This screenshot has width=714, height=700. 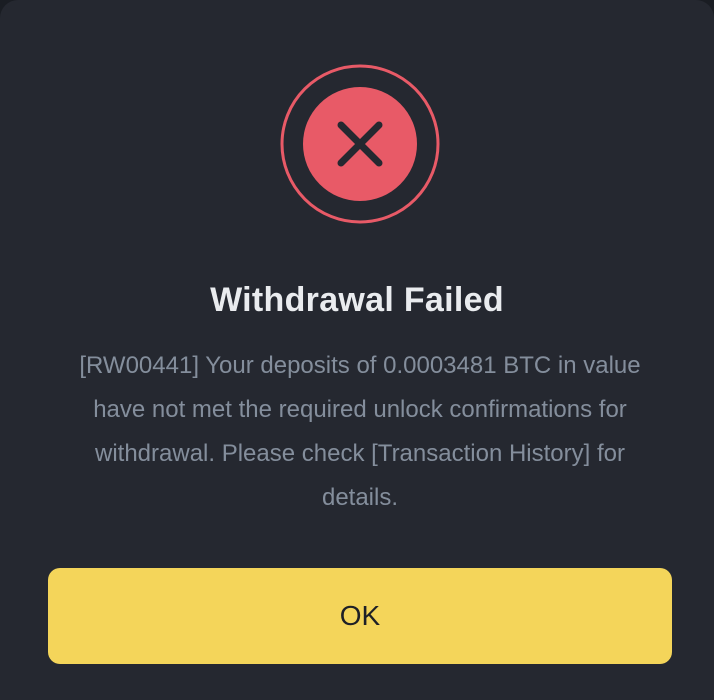 What do you see at coordinates (357, 300) in the screenshot?
I see `dialog-title: Withdrawal Failed` at bounding box center [357, 300].